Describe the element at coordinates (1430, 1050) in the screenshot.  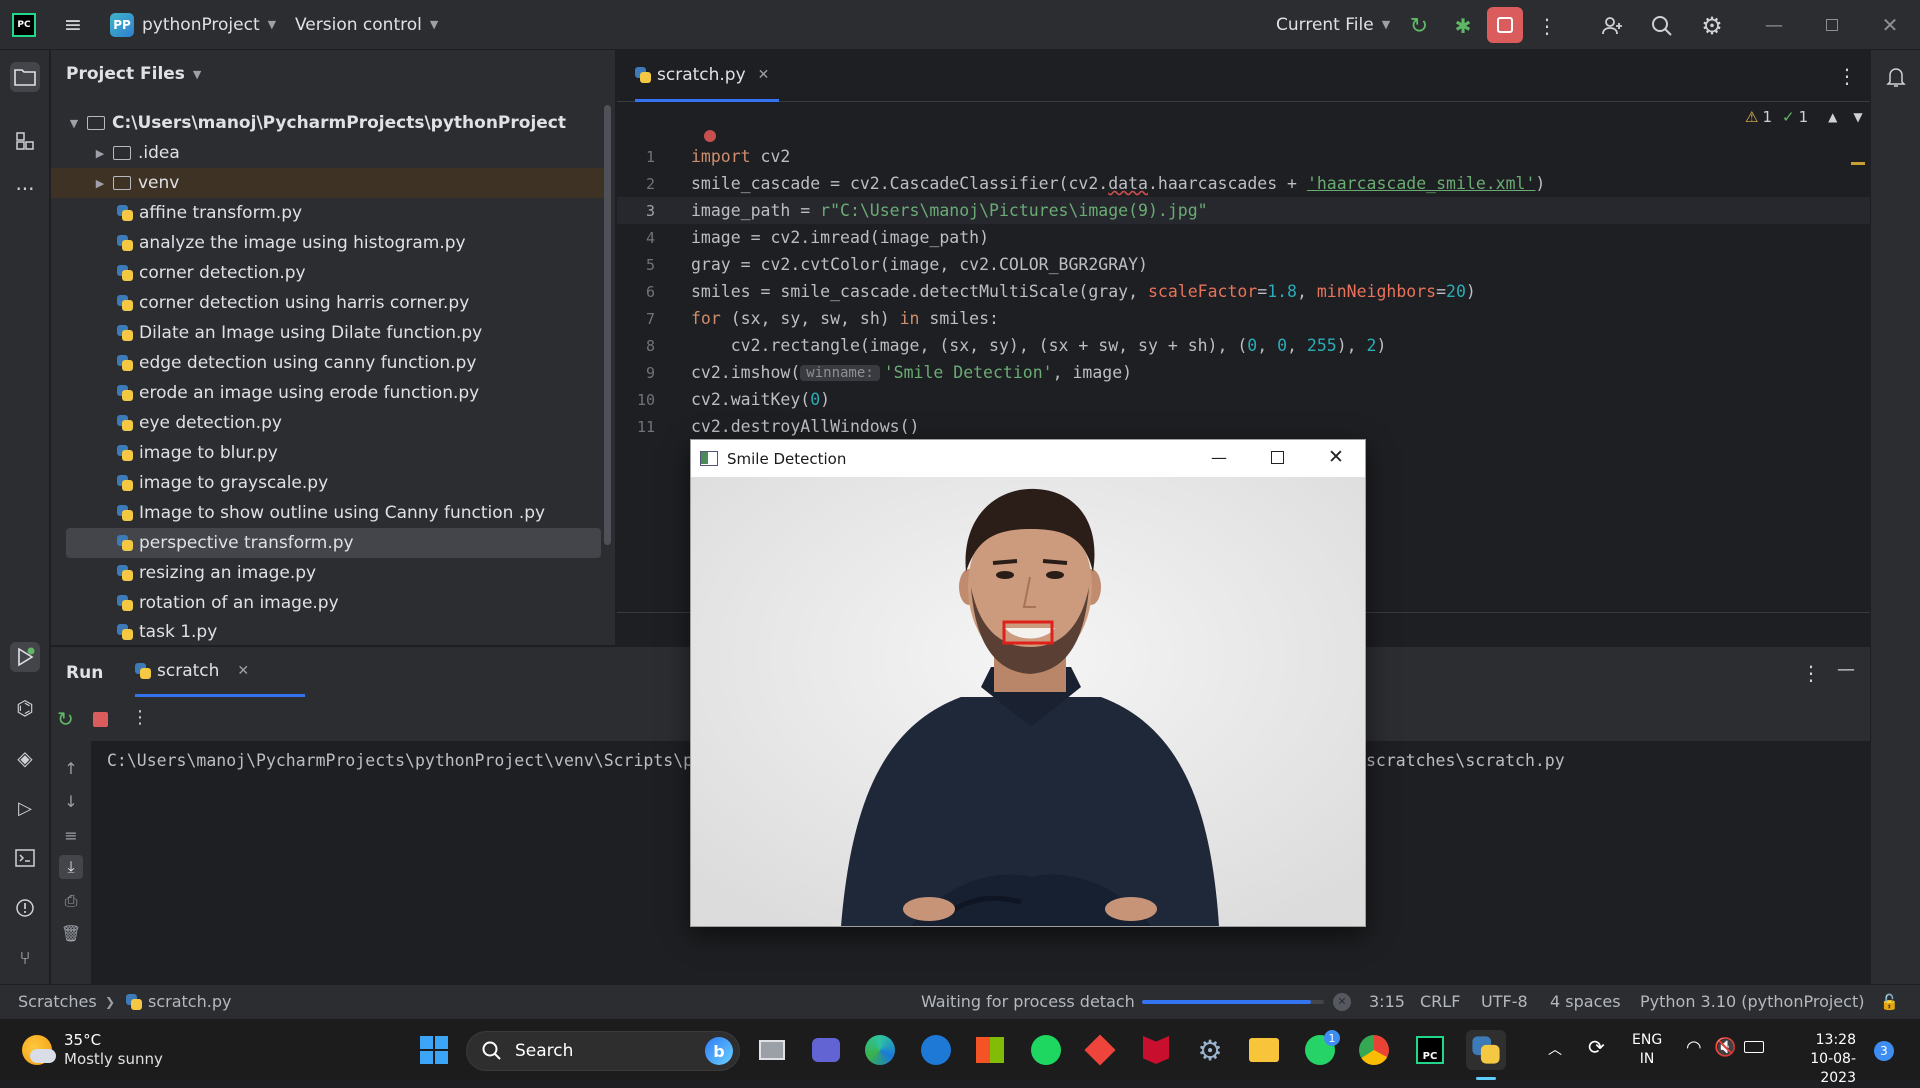
I see `pycharm-taskbar-icon: PC` at that location.